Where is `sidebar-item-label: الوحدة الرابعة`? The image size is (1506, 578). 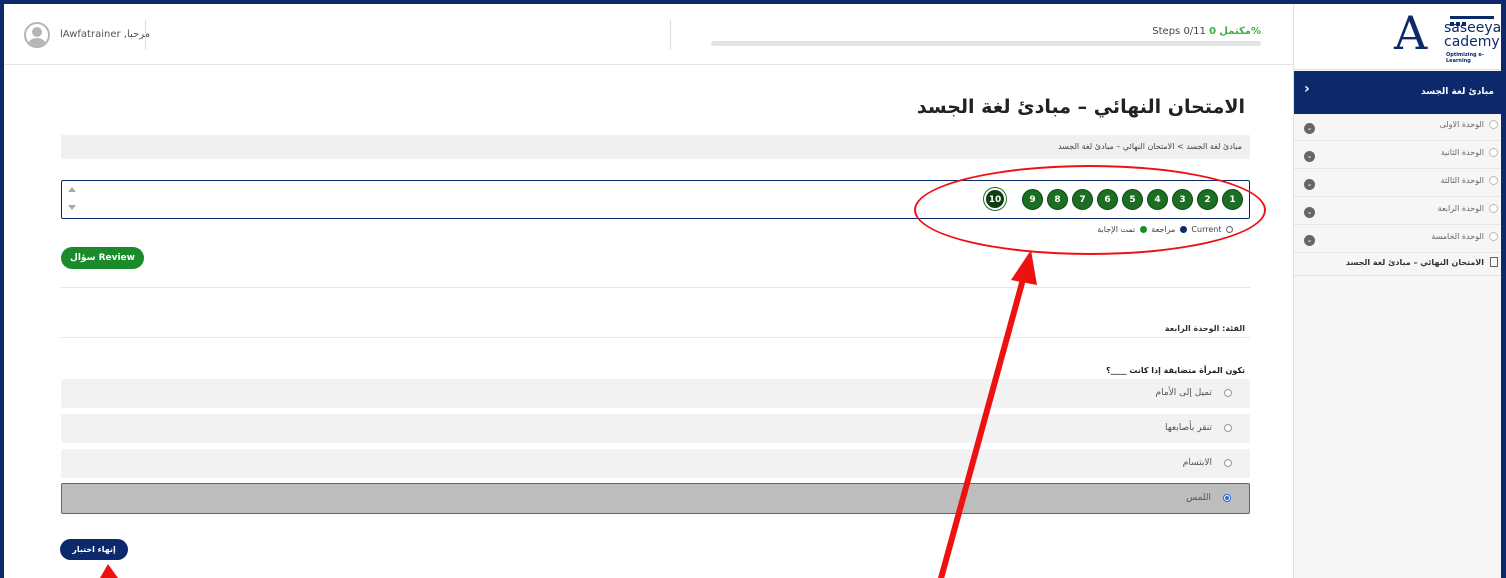 sidebar-item-label: الوحدة الرابعة is located at coordinates (1460, 208).